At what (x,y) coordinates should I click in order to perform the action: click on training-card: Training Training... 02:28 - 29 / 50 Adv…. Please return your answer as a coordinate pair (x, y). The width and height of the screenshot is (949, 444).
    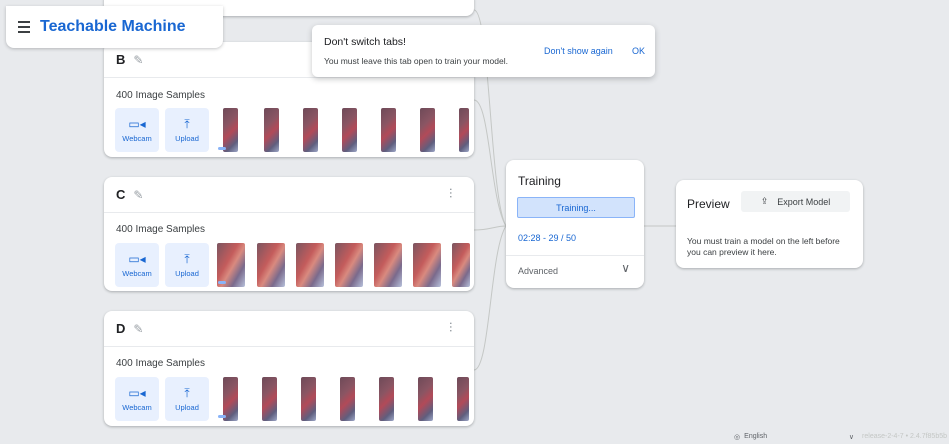
    Looking at the image, I should click on (575, 224).